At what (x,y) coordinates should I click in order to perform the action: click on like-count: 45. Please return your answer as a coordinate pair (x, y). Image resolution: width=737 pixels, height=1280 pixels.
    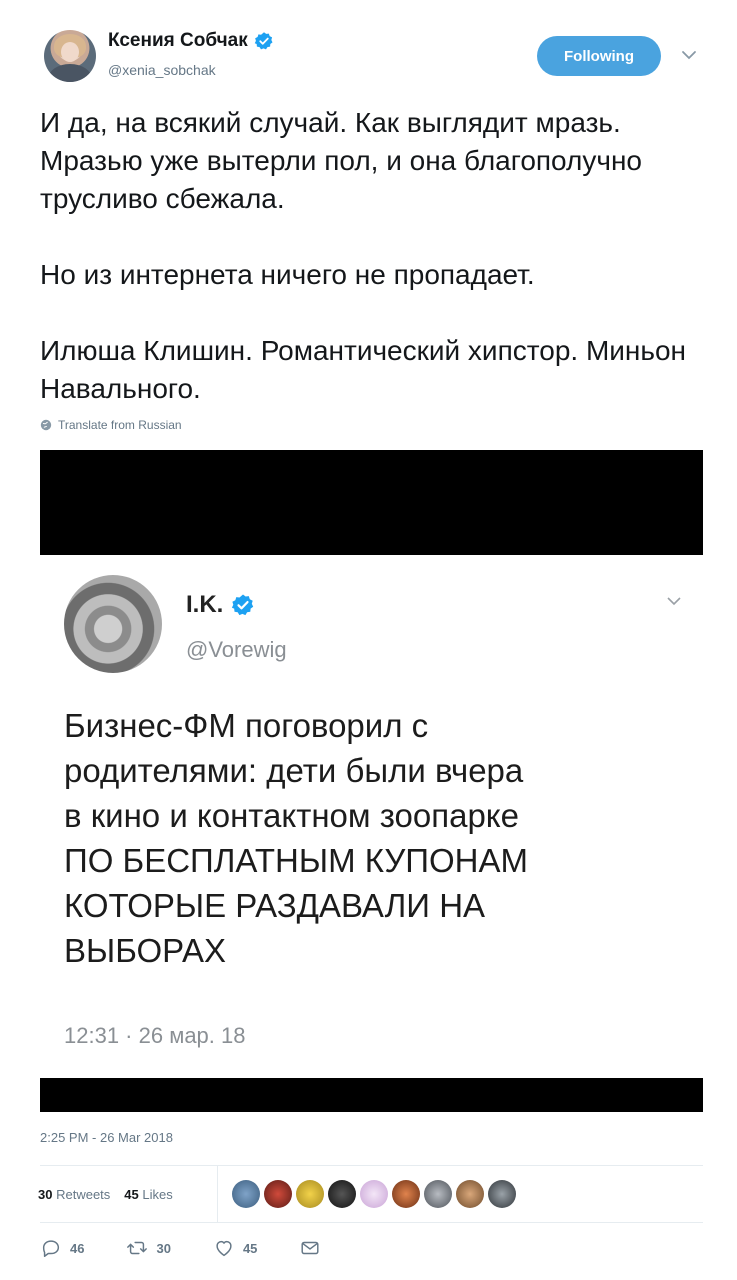
    Looking at the image, I should click on (250, 1248).